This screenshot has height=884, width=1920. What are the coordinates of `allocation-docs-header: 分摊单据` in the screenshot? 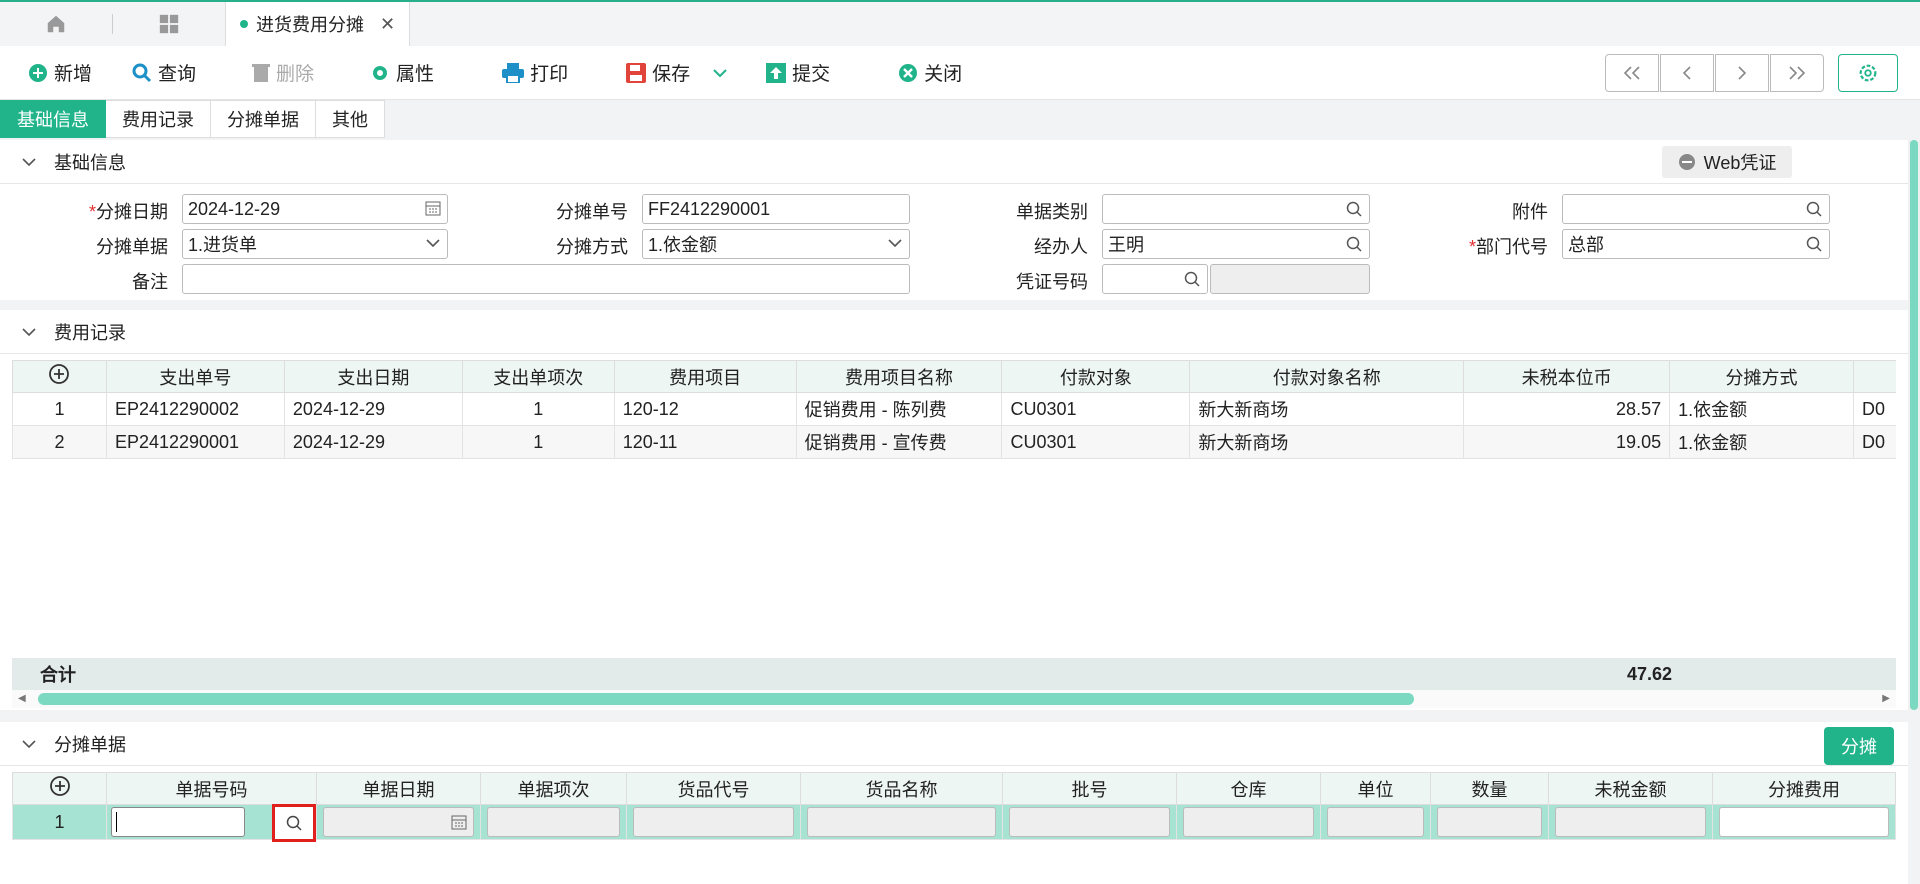 It's located at (954, 744).